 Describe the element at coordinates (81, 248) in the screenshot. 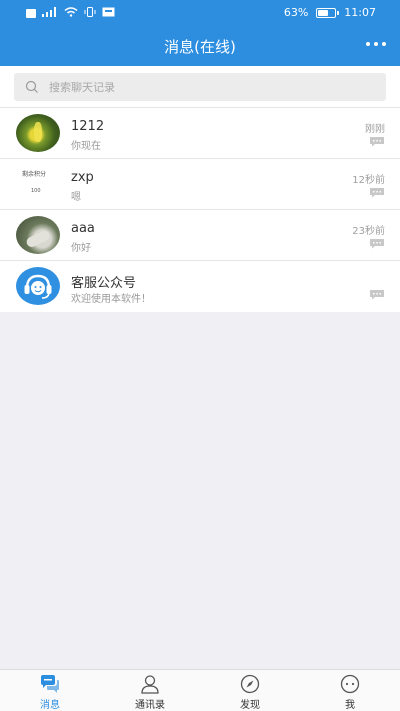

I see `chat-preview: 你好` at that location.